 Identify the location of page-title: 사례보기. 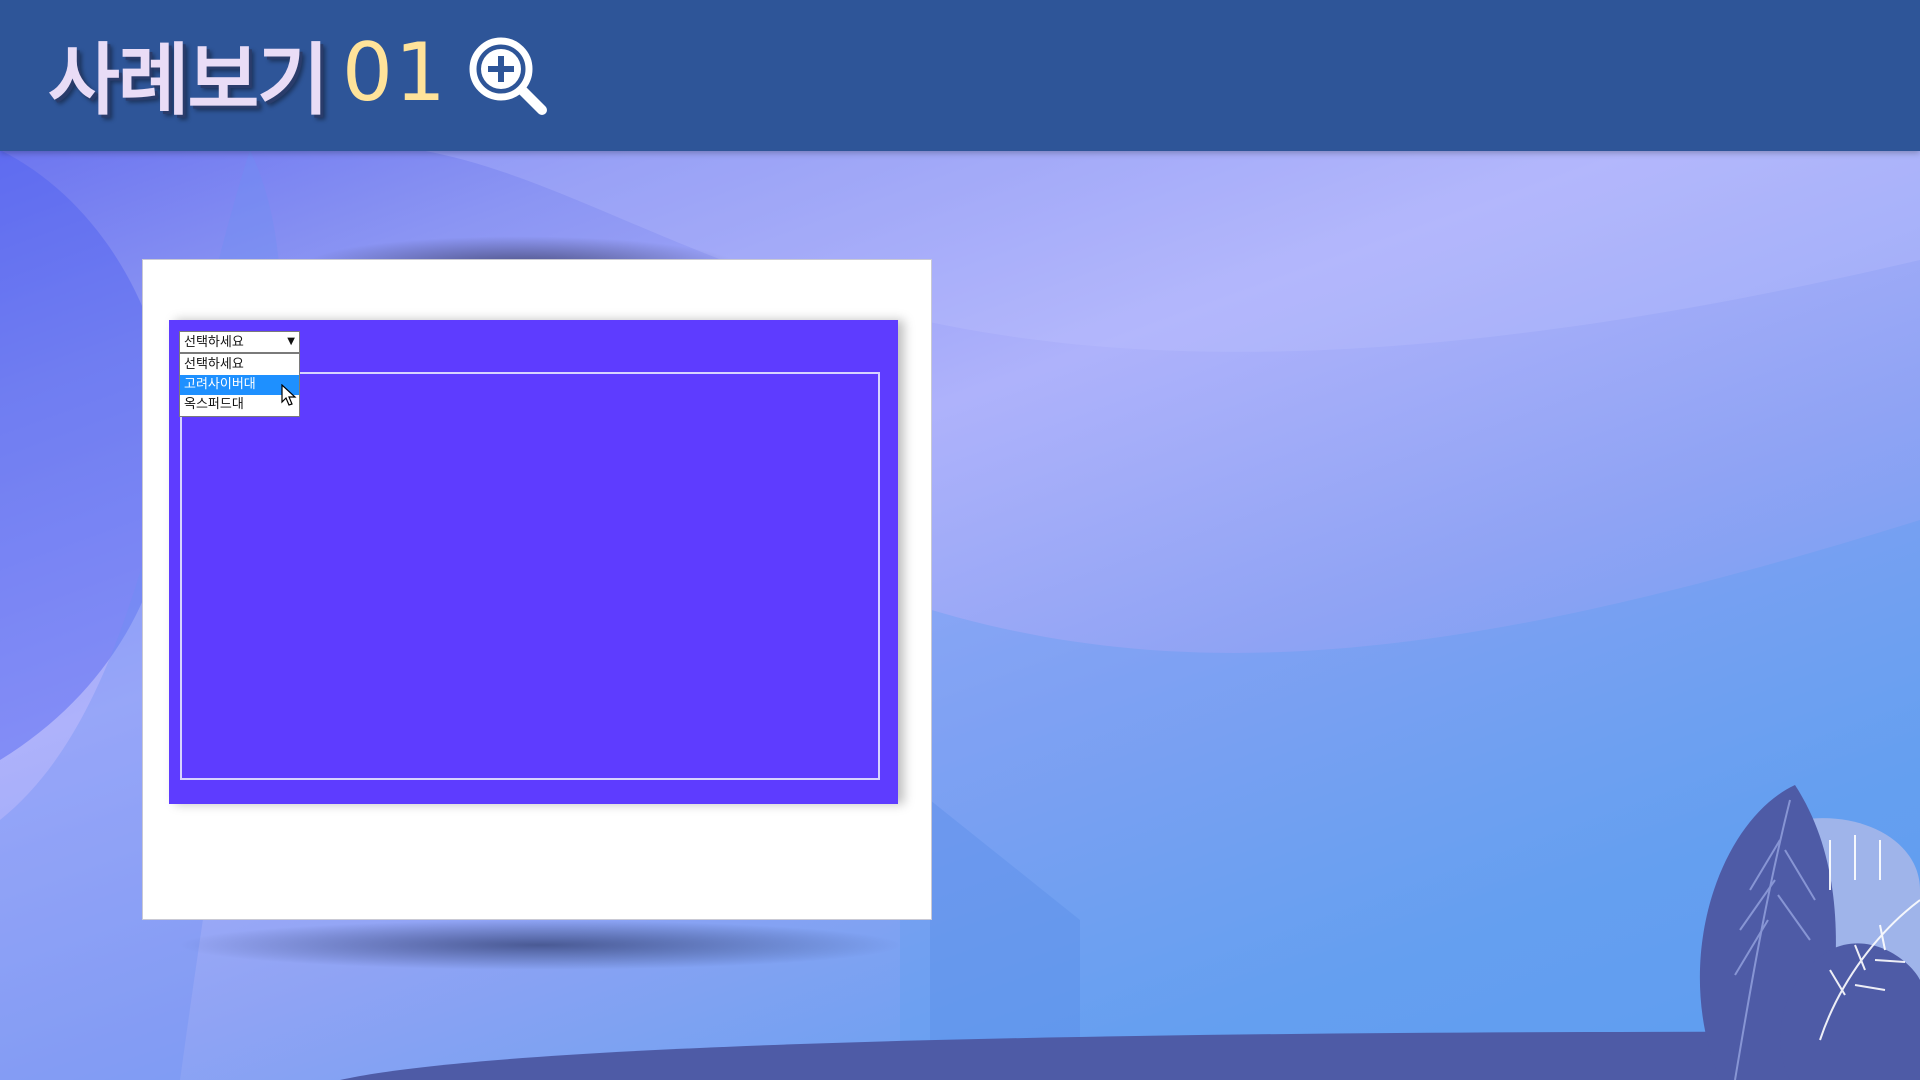
(188, 80).